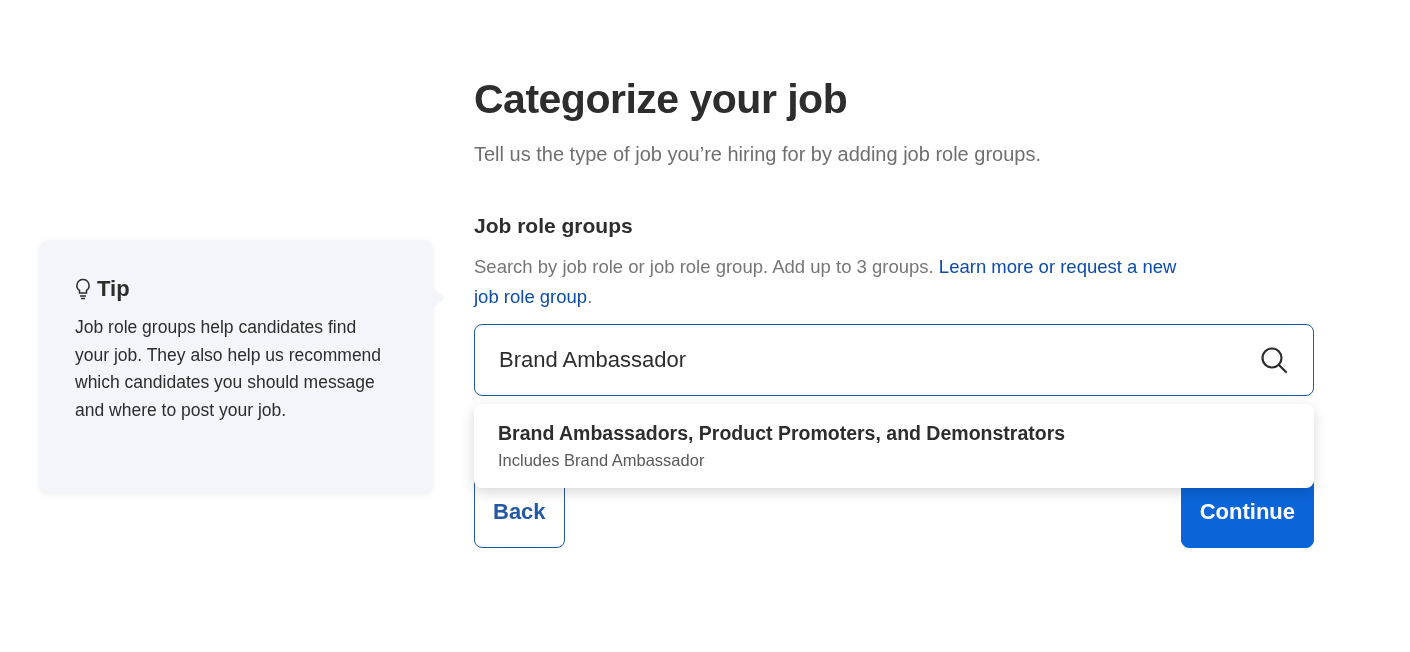 The height and width of the screenshot is (652, 1410). Describe the element at coordinates (1274, 360) in the screenshot. I see `search-icon` at that location.